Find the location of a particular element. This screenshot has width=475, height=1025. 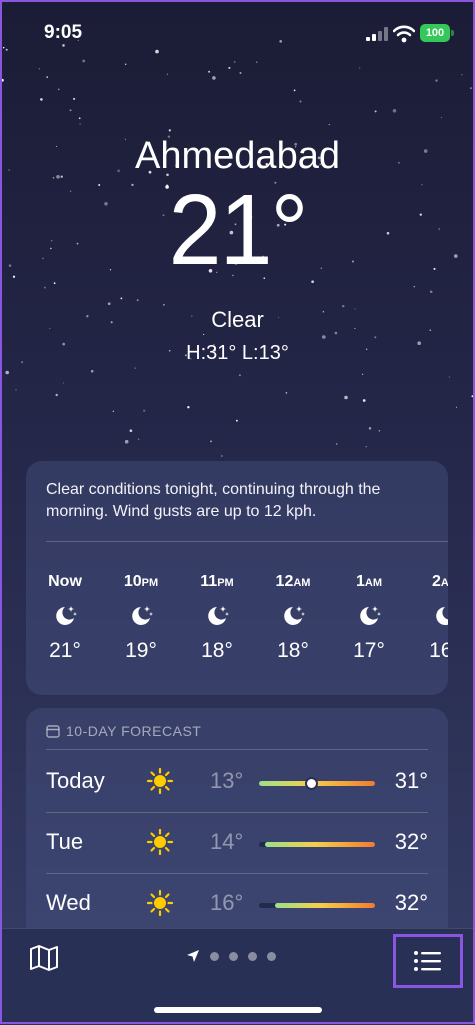

low-temperature: 14° is located at coordinates (227, 841).